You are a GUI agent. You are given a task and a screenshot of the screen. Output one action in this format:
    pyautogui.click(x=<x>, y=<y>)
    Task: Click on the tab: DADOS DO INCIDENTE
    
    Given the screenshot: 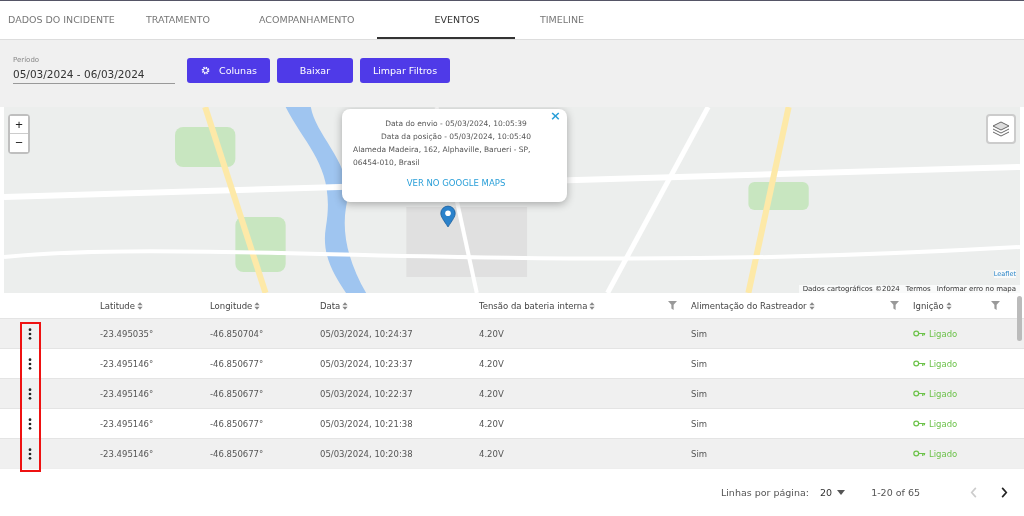 What is the action you would take?
    pyautogui.click(x=63, y=20)
    